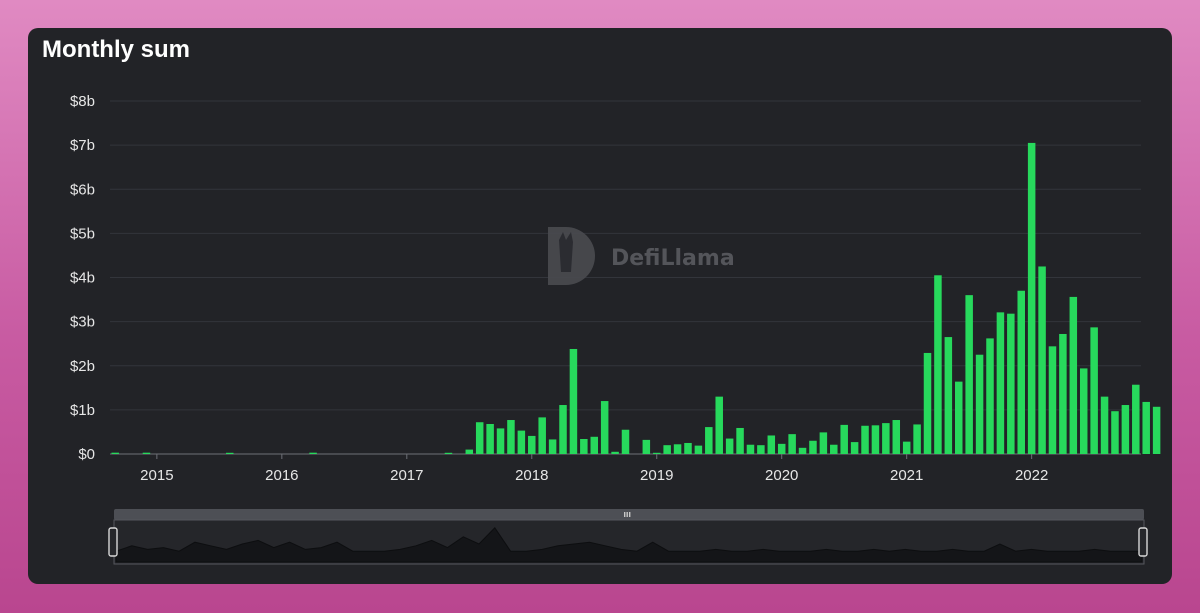  I want to click on y-tick-label: $3b, so click(82, 322).